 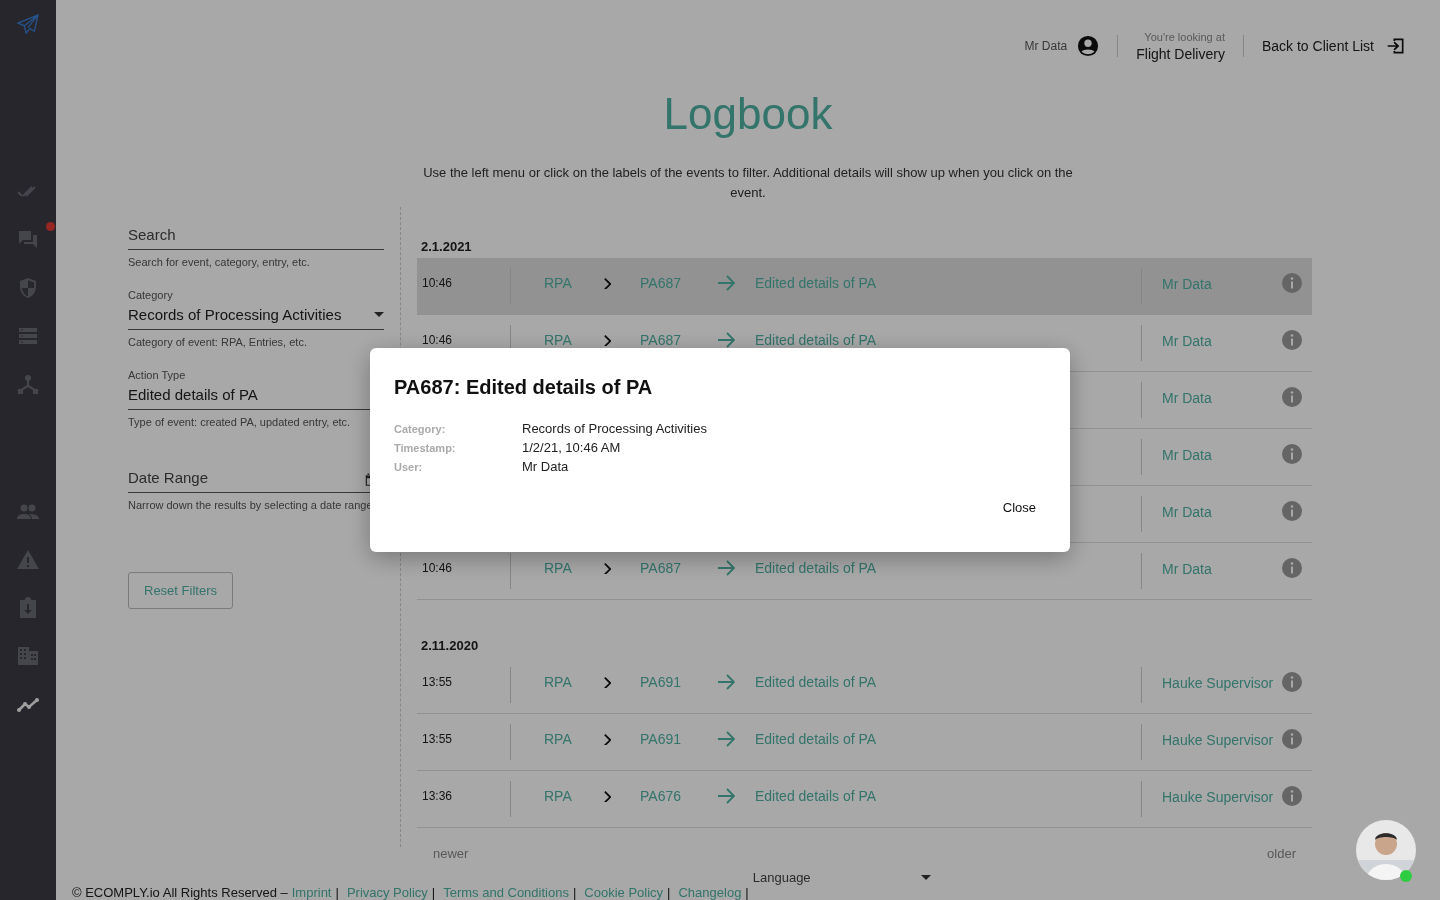 What do you see at coordinates (1019, 507) in the screenshot?
I see `close-button: Close` at bounding box center [1019, 507].